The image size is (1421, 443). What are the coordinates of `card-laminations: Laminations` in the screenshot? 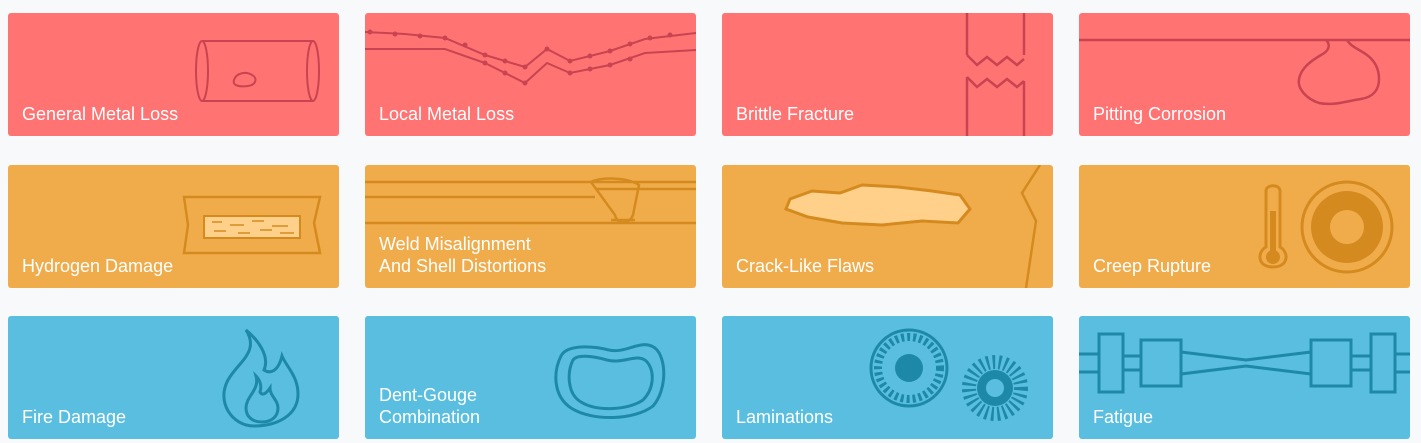 It's located at (887, 377).